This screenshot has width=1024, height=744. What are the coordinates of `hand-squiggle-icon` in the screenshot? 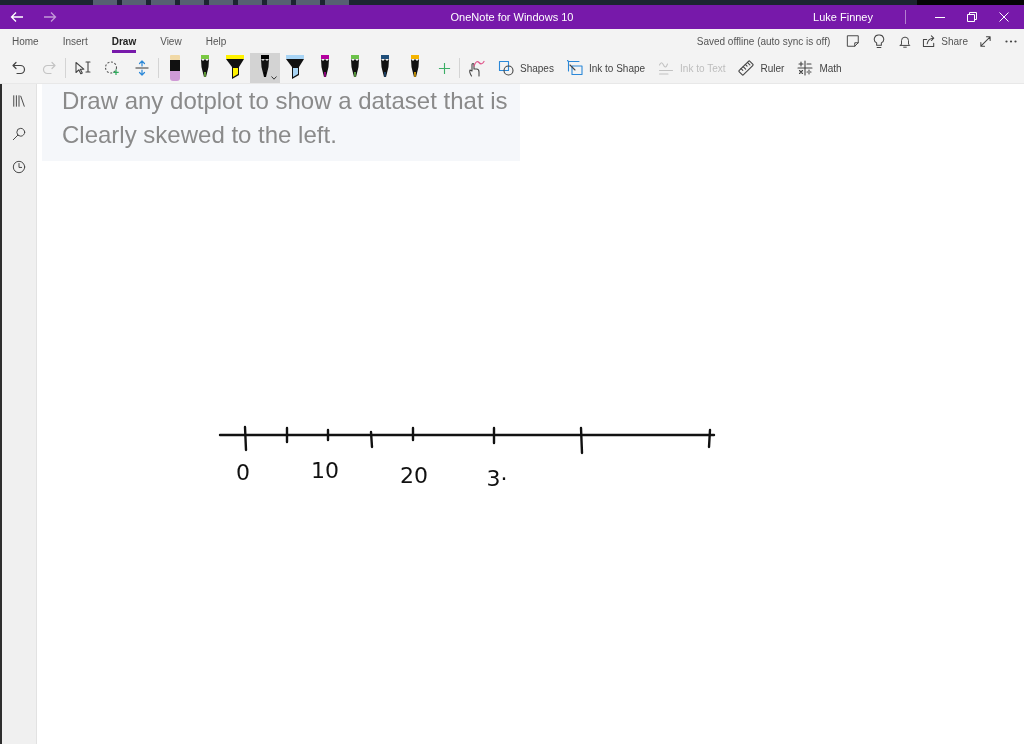 It's located at (476, 68).